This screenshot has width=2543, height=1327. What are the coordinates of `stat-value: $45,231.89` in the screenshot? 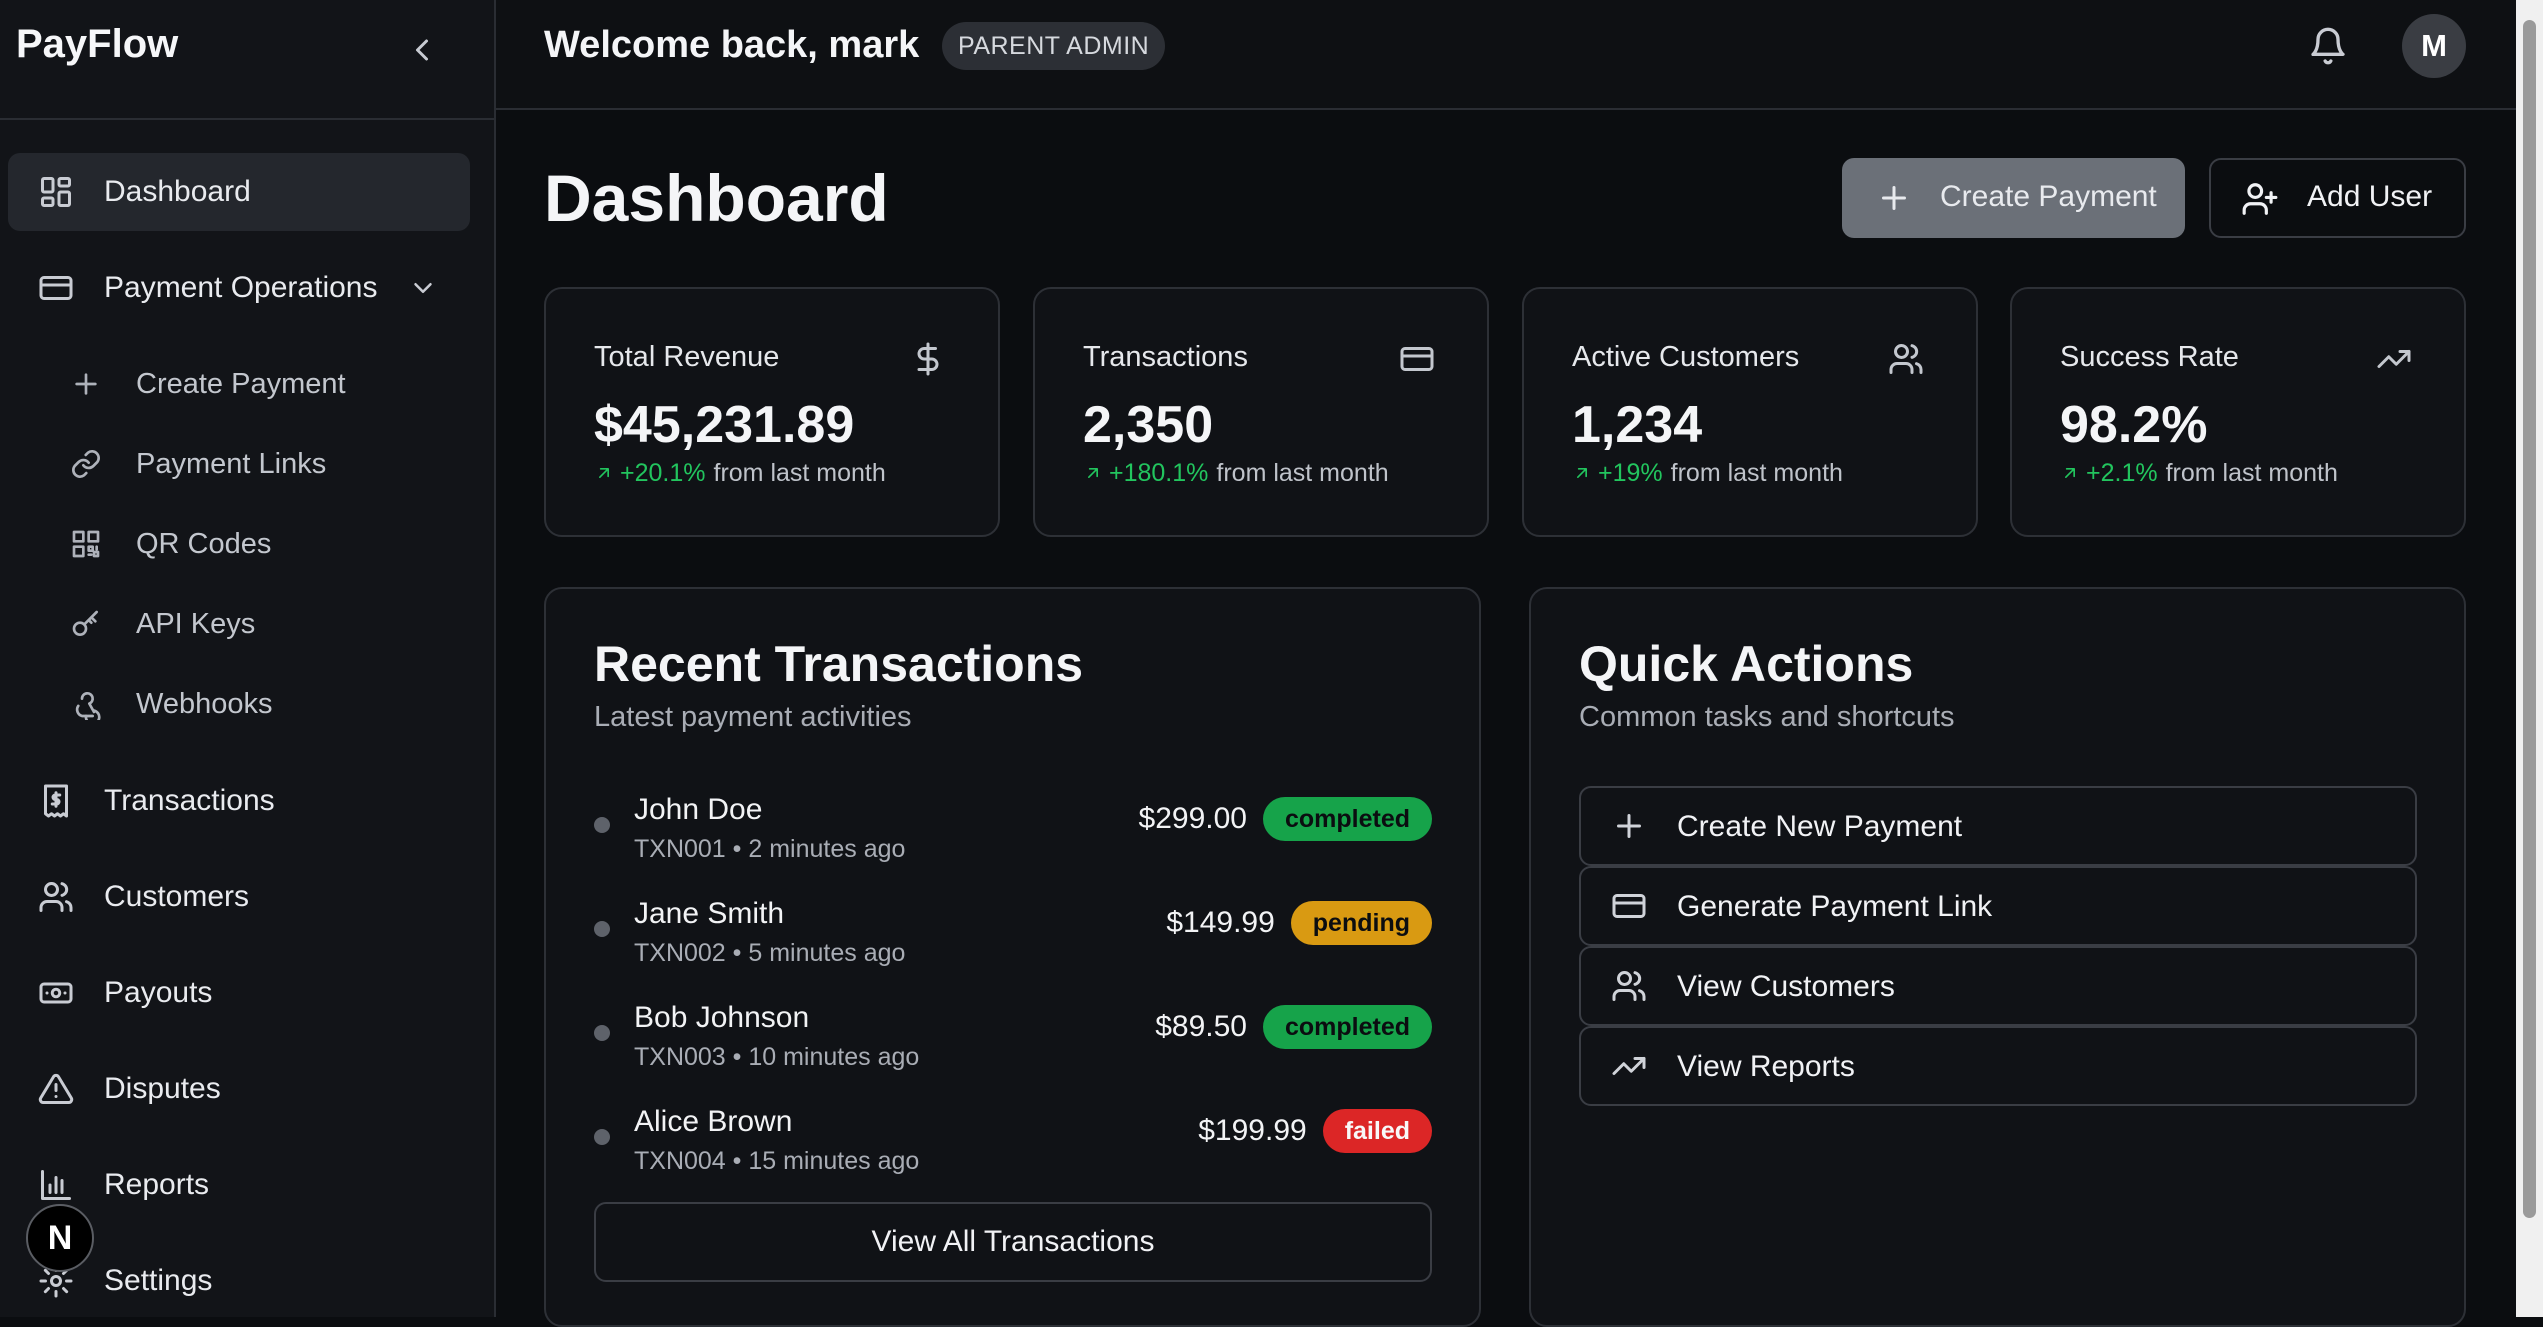 It's located at (724, 425).